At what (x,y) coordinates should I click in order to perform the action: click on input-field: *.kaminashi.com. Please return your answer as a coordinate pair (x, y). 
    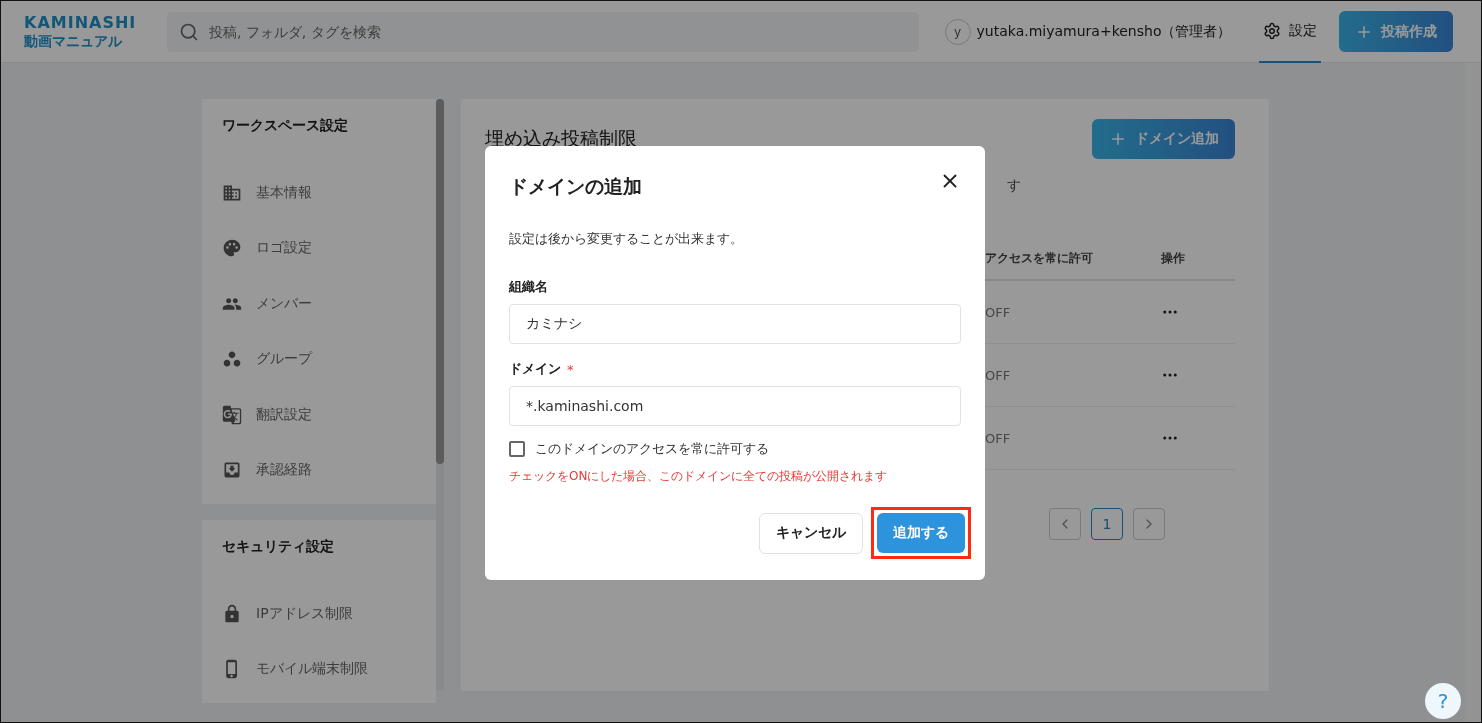
    Looking at the image, I should click on (735, 406).